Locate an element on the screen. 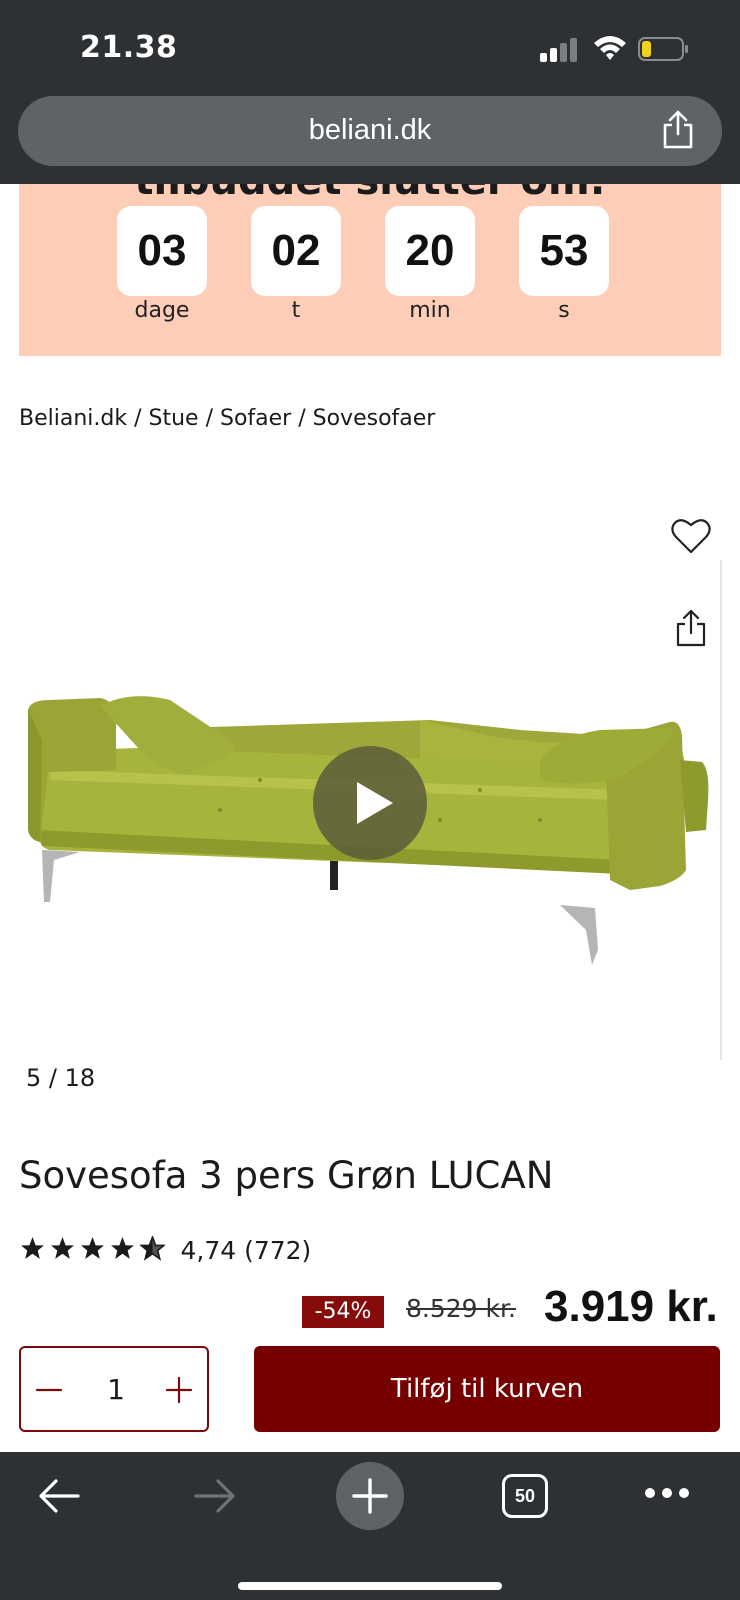 This screenshot has width=740, height=1600. countdown-hours: 02 is located at coordinates (296, 251).